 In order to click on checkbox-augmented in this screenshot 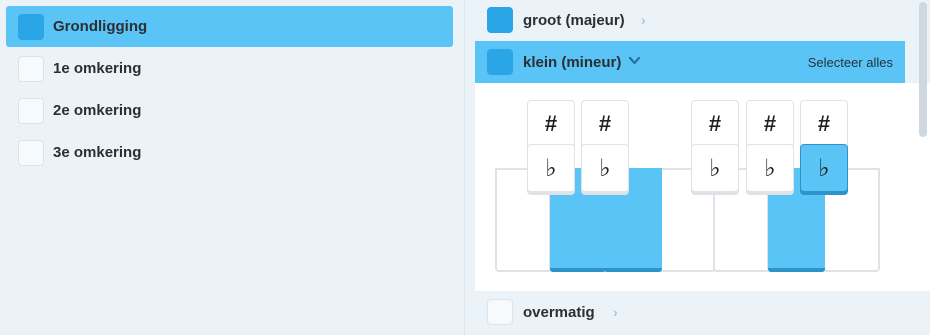, I will do `click(500, 312)`.